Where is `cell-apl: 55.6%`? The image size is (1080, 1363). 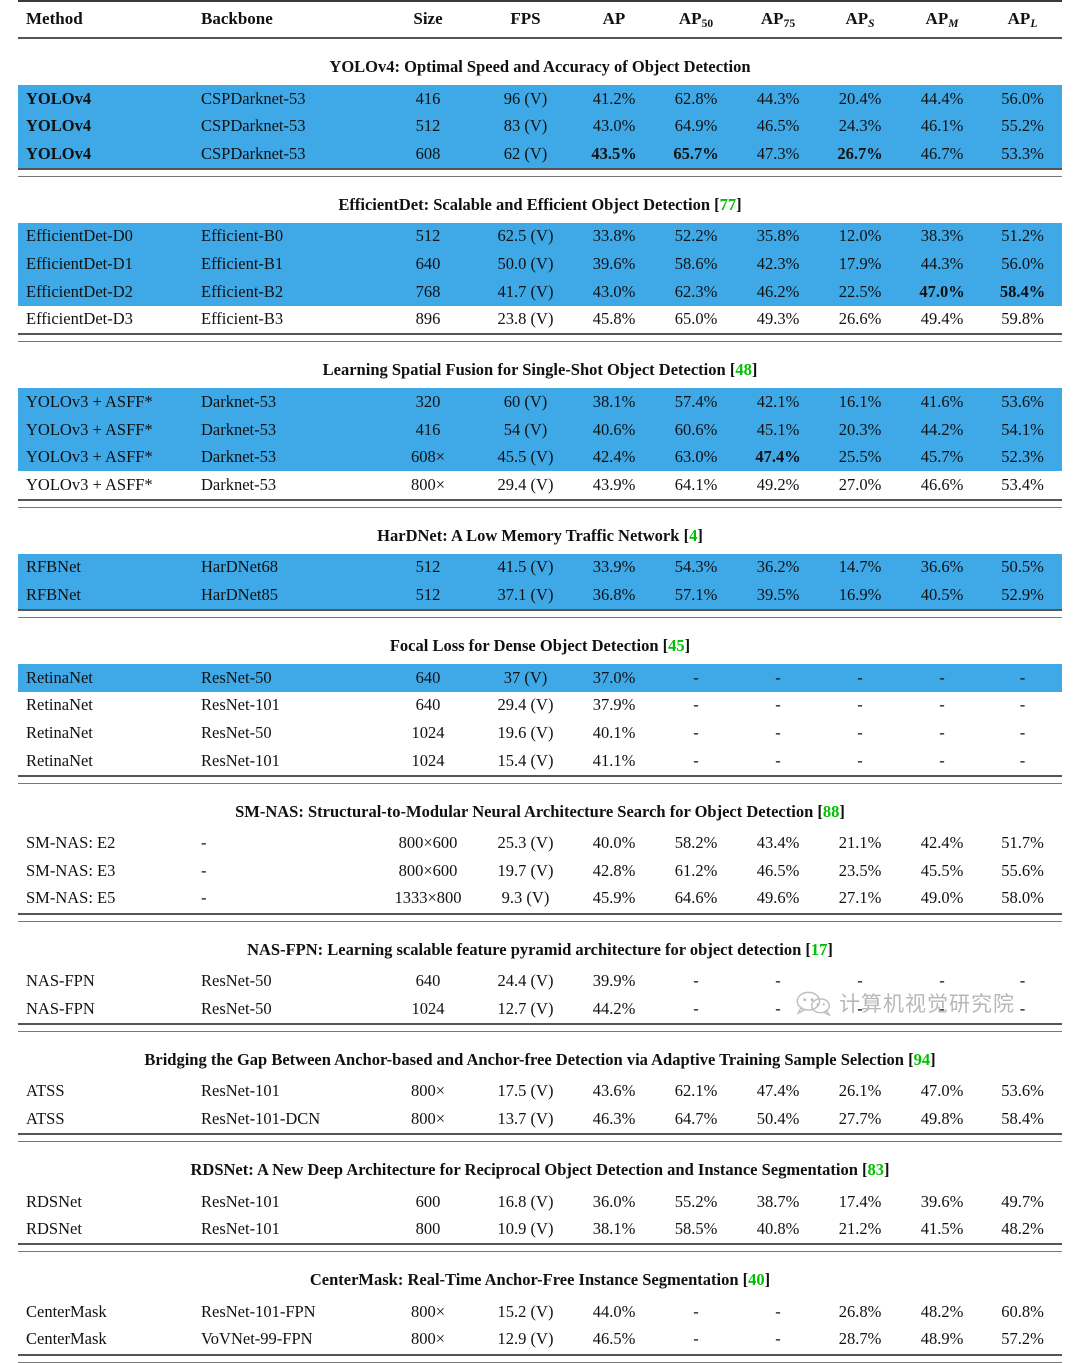 cell-apl: 55.6% is located at coordinates (1022, 870).